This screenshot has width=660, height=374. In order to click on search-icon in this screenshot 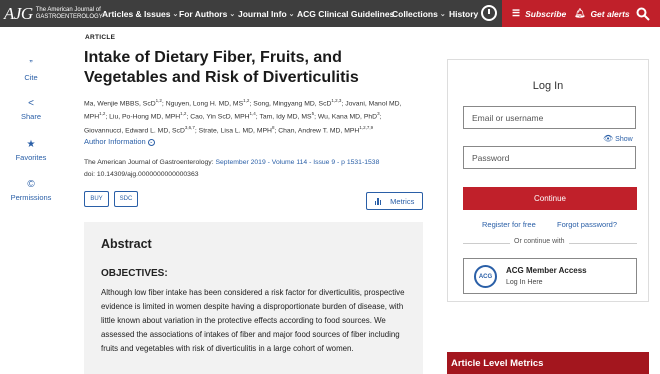, I will do `click(643, 14)`.